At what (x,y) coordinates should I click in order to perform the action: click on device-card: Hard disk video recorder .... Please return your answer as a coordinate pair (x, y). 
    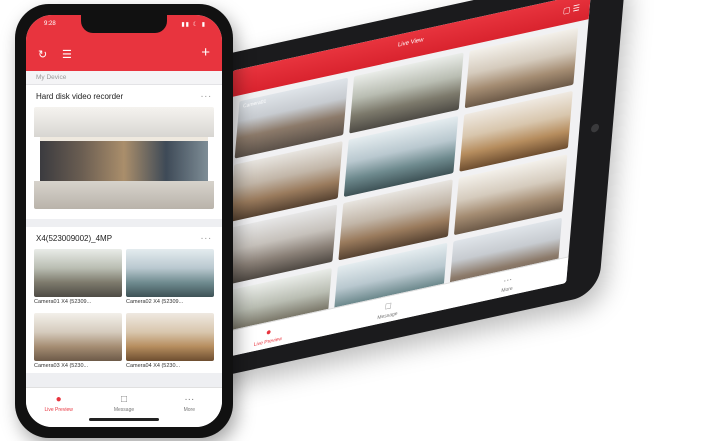
    Looking at the image, I should click on (124, 152).